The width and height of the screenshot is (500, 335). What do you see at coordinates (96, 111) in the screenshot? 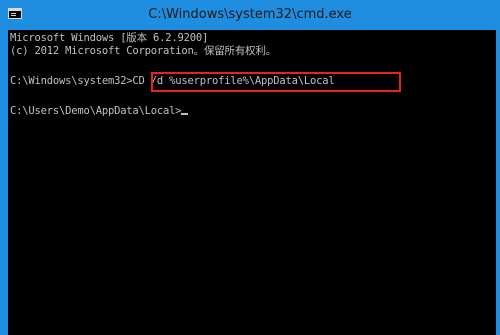
I see `prompt-text: C:\Users\Demo\AppData\Local>` at bounding box center [96, 111].